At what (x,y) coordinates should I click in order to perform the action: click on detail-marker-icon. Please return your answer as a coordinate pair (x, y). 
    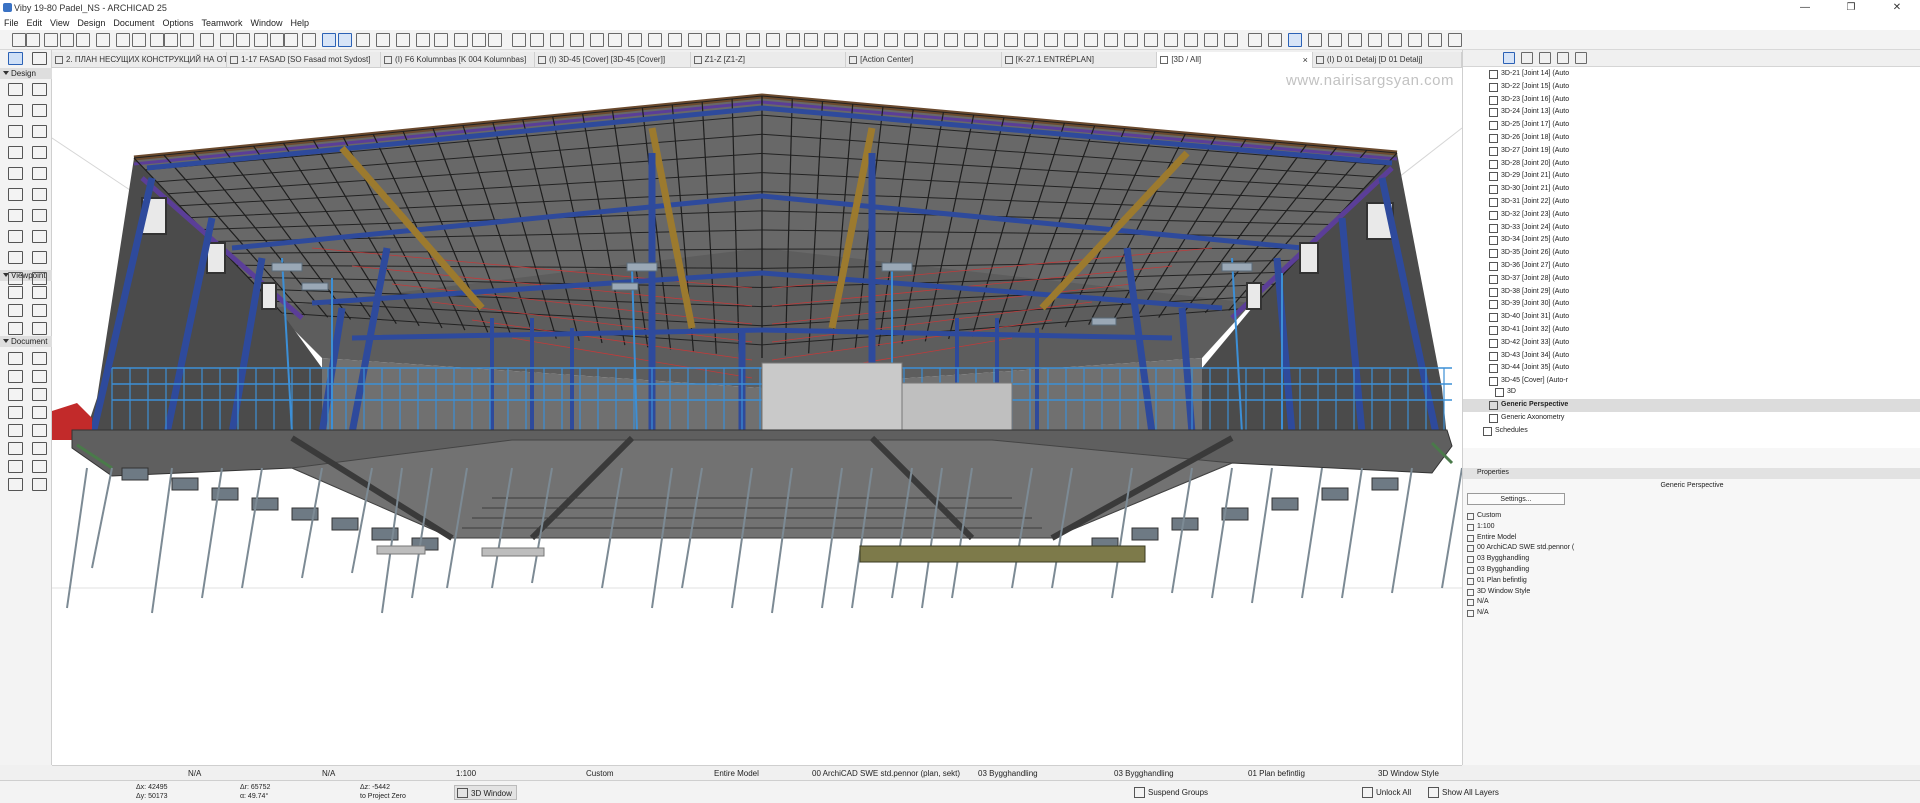
    Looking at the image, I should click on (1031, 40).